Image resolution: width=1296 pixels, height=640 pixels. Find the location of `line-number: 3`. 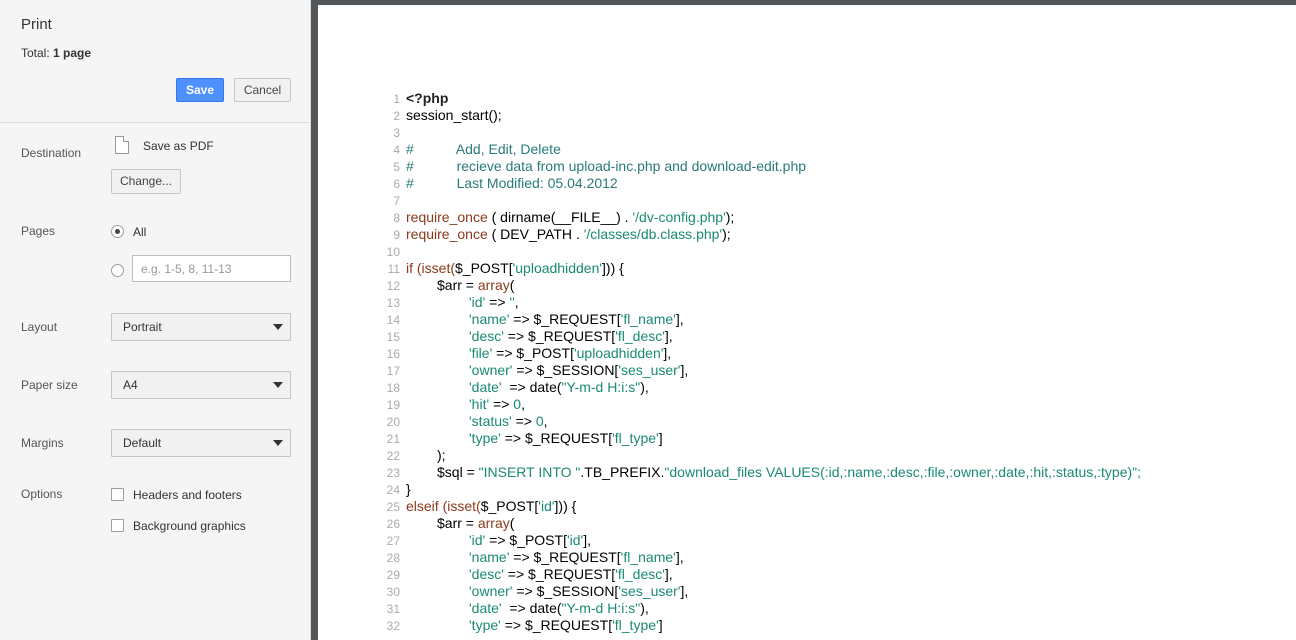

line-number: 3 is located at coordinates (396, 133).